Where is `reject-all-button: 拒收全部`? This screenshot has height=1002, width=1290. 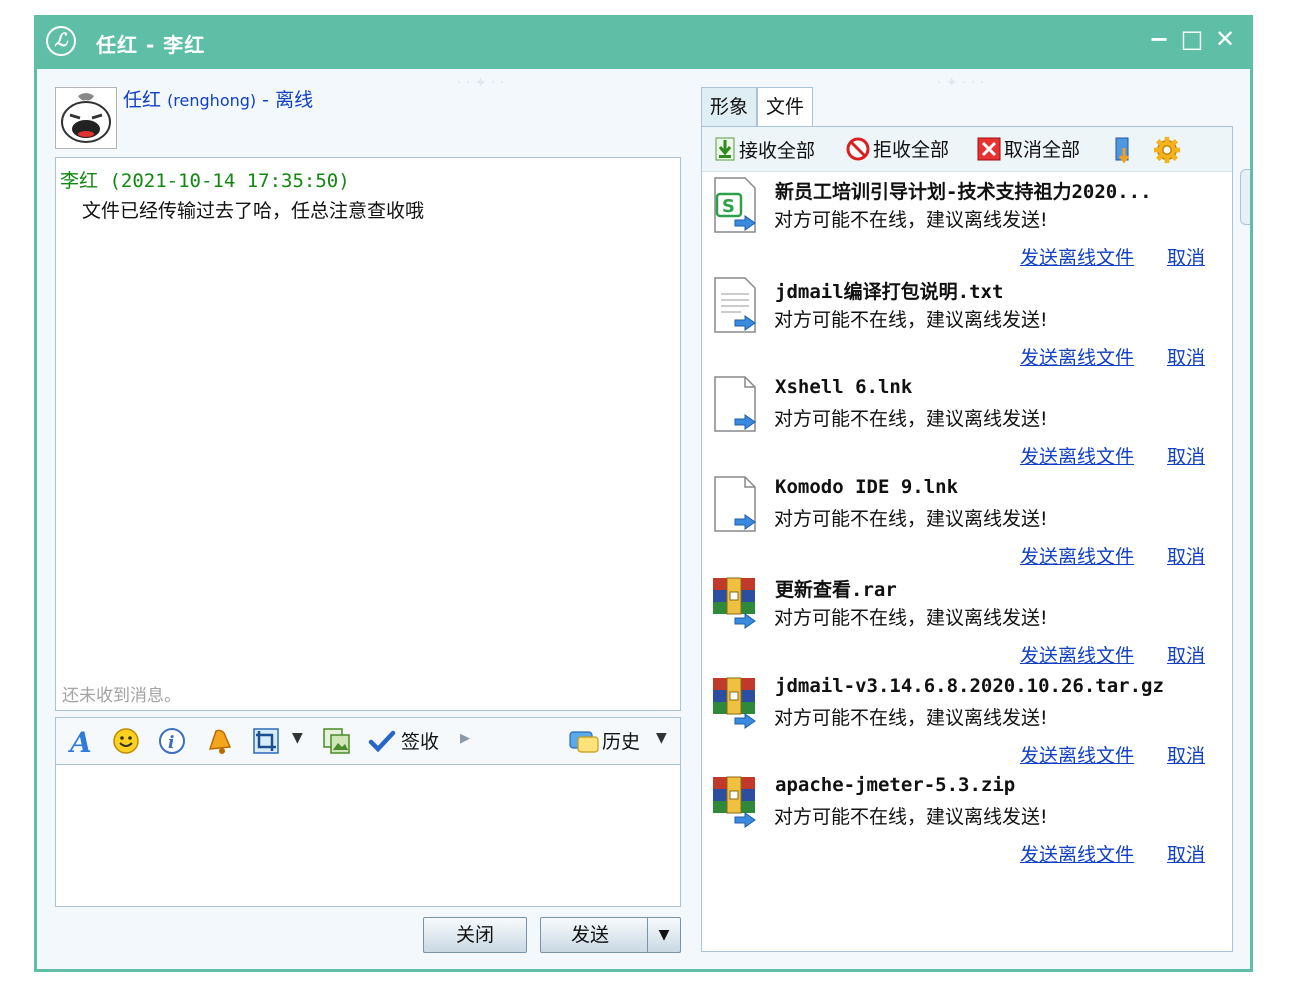
reject-all-button: 拒收全部 is located at coordinates (897, 150).